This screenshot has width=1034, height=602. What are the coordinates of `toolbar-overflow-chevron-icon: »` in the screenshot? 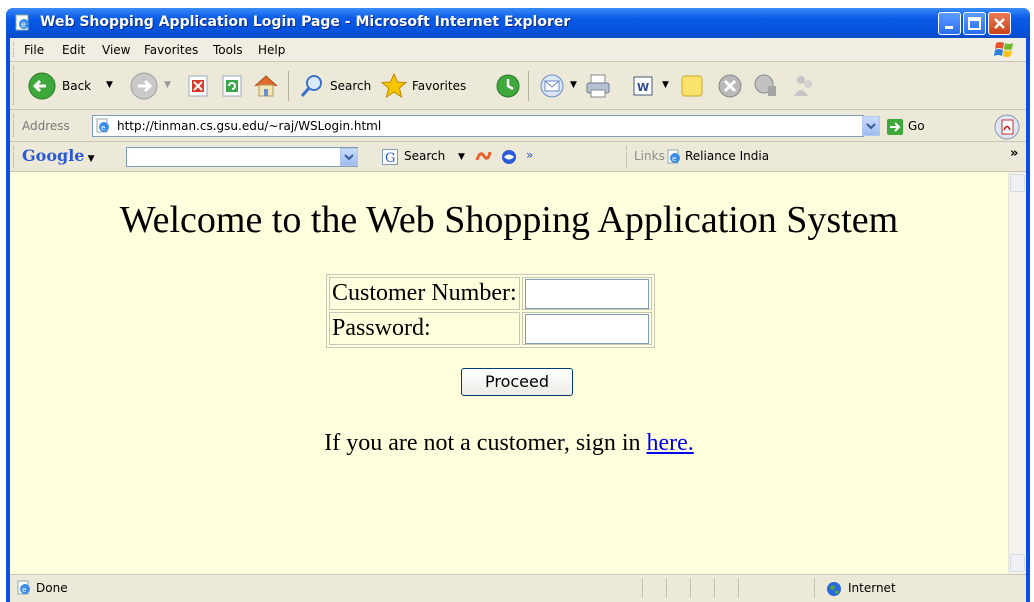 It's located at (1014, 153).